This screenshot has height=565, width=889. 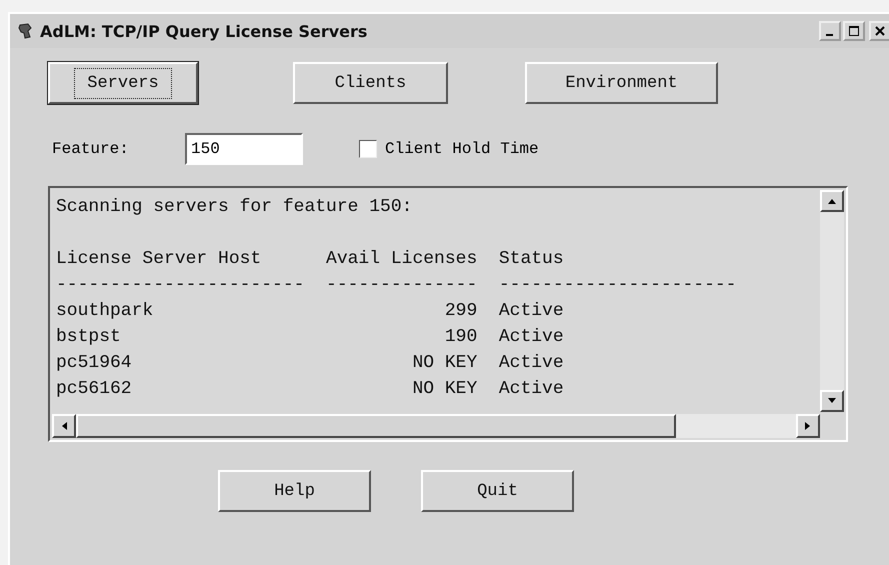 What do you see at coordinates (808, 426) in the screenshot?
I see `scroll-right-icon` at bounding box center [808, 426].